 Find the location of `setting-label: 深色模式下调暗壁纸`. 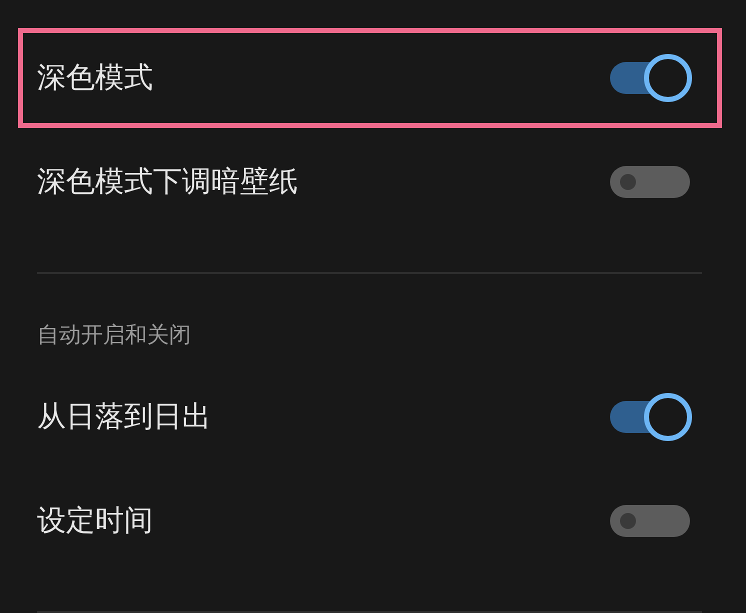

setting-label: 深色模式下调暗壁纸 is located at coordinates (167, 181).